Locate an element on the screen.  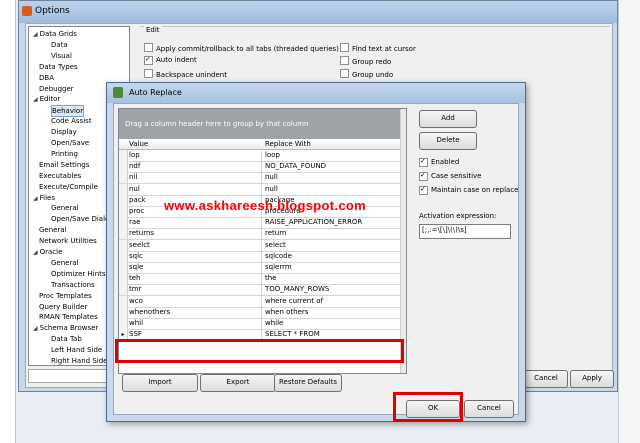
tree-item: Open/Save is located at coordinates (70, 143).